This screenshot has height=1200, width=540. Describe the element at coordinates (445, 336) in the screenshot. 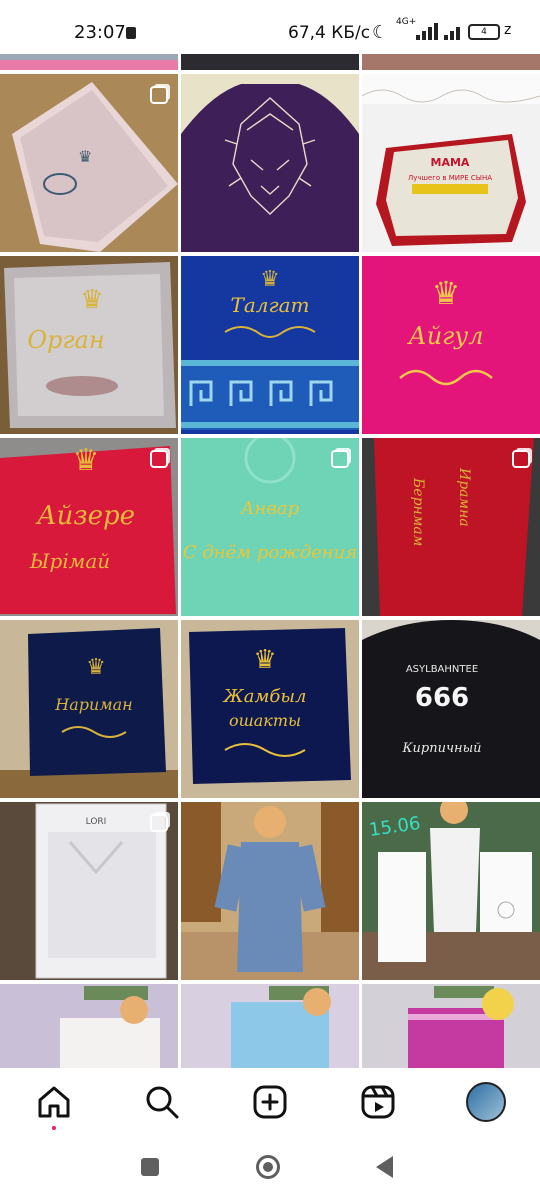

I see `tile-title: Айгул` at that location.